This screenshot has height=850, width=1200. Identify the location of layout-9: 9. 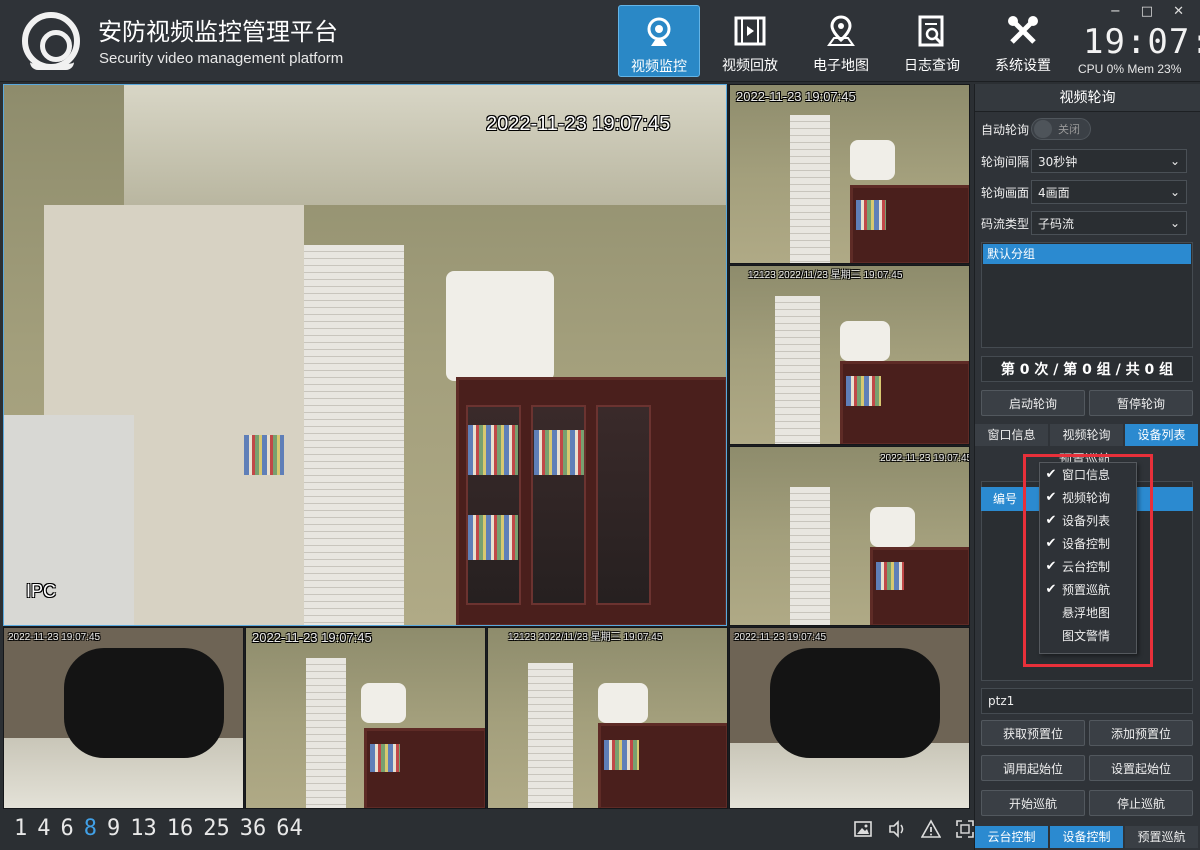
(113, 828).